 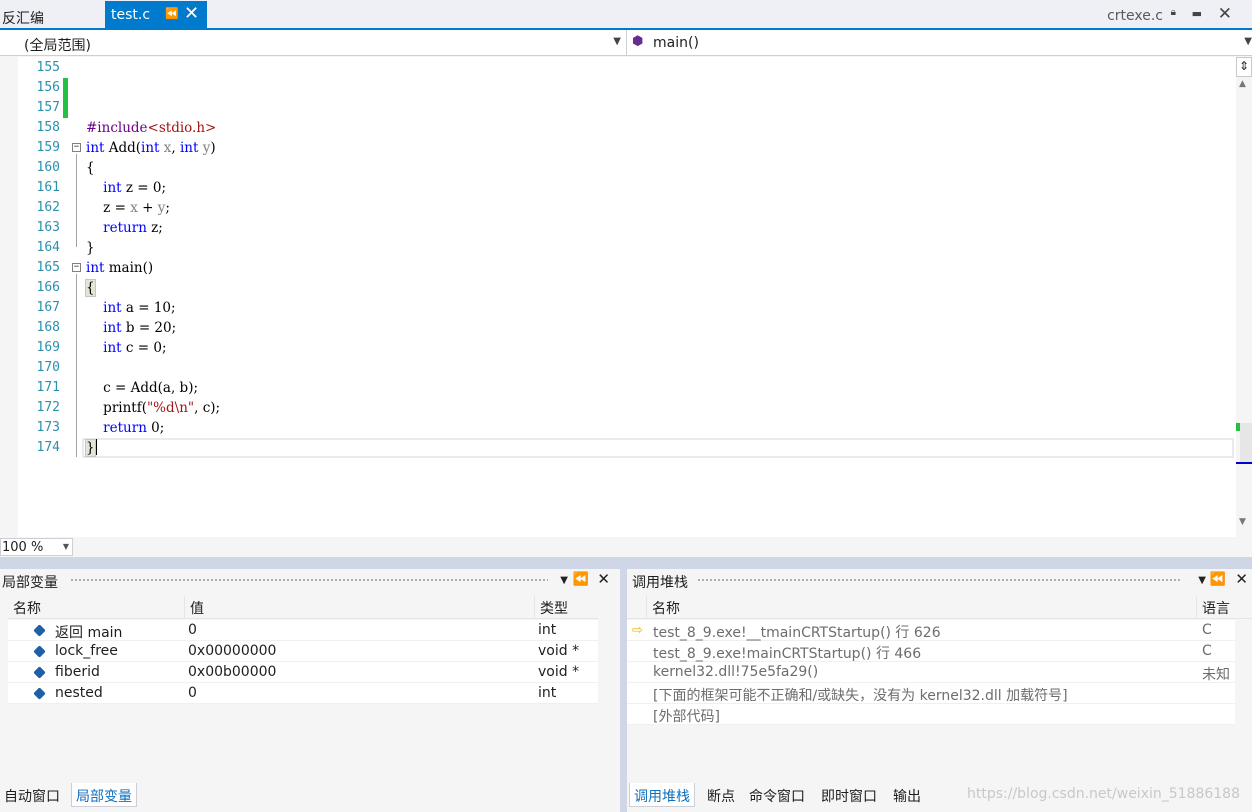 What do you see at coordinates (48, 227) in the screenshot?
I see `line-number: 163` at bounding box center [48, 227].